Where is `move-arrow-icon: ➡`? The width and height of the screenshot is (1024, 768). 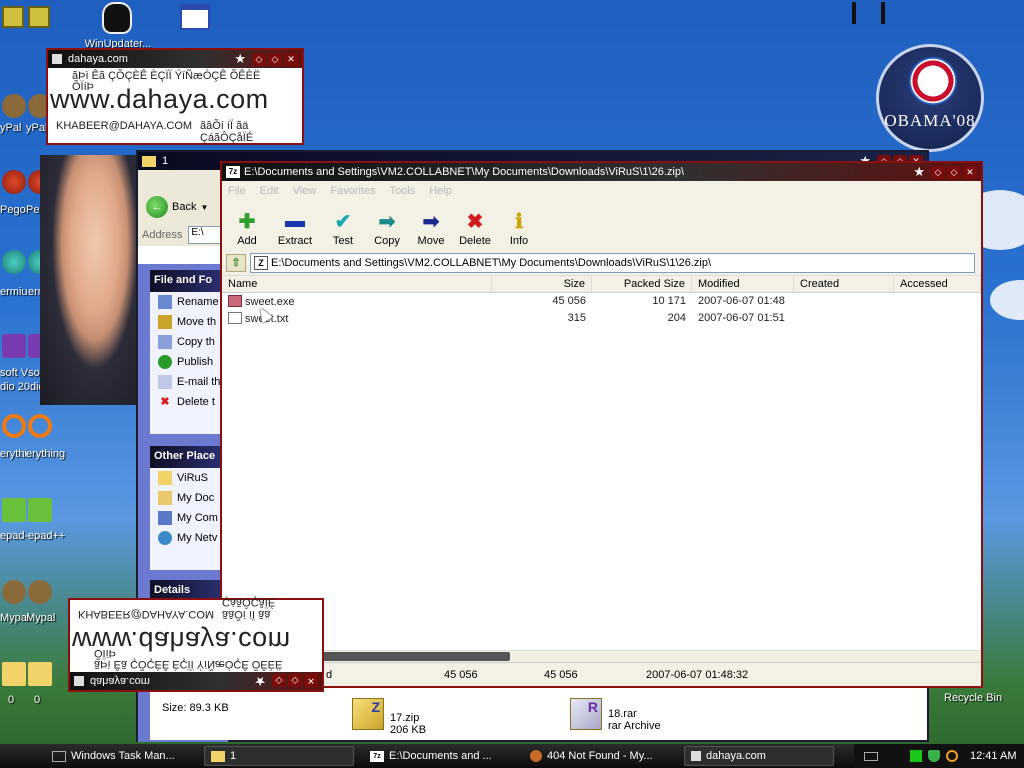
move-arrow-icon: ➡ is located at coordinates (431, 221).